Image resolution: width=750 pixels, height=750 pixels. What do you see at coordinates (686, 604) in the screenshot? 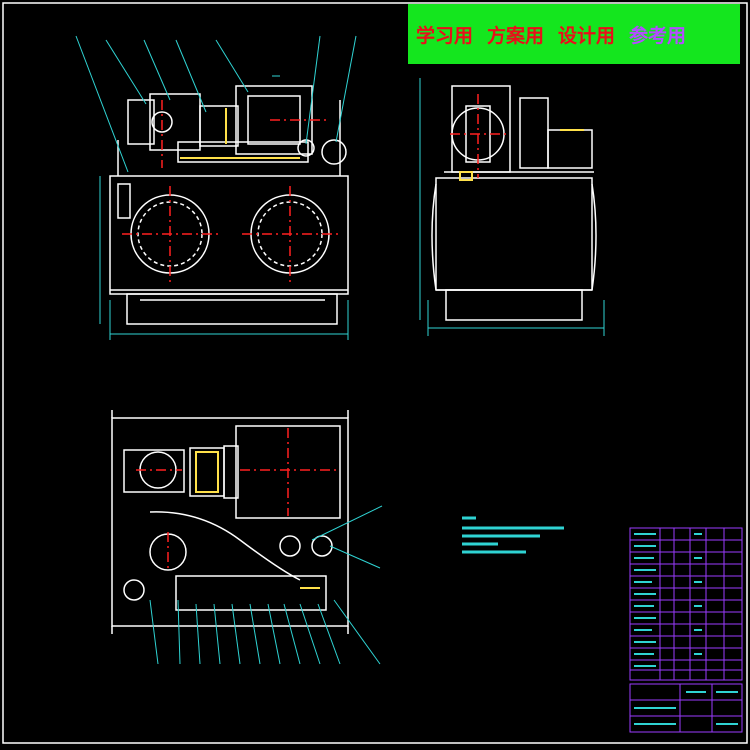
I see `parts-list-table` at bounding box center [686, 604].